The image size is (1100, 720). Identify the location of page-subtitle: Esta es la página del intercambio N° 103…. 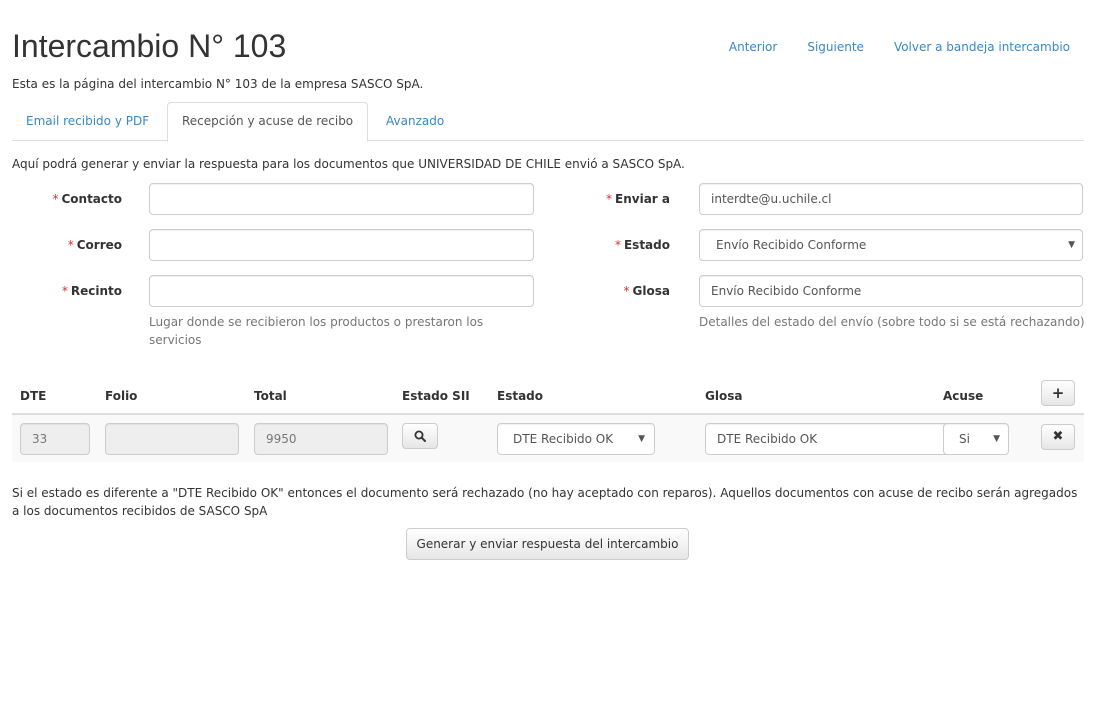
(218, 84).